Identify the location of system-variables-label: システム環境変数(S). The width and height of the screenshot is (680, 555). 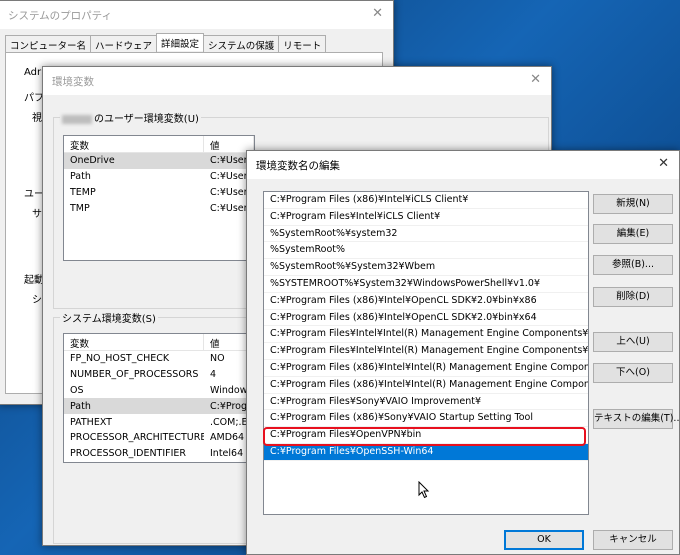
(109, 317).